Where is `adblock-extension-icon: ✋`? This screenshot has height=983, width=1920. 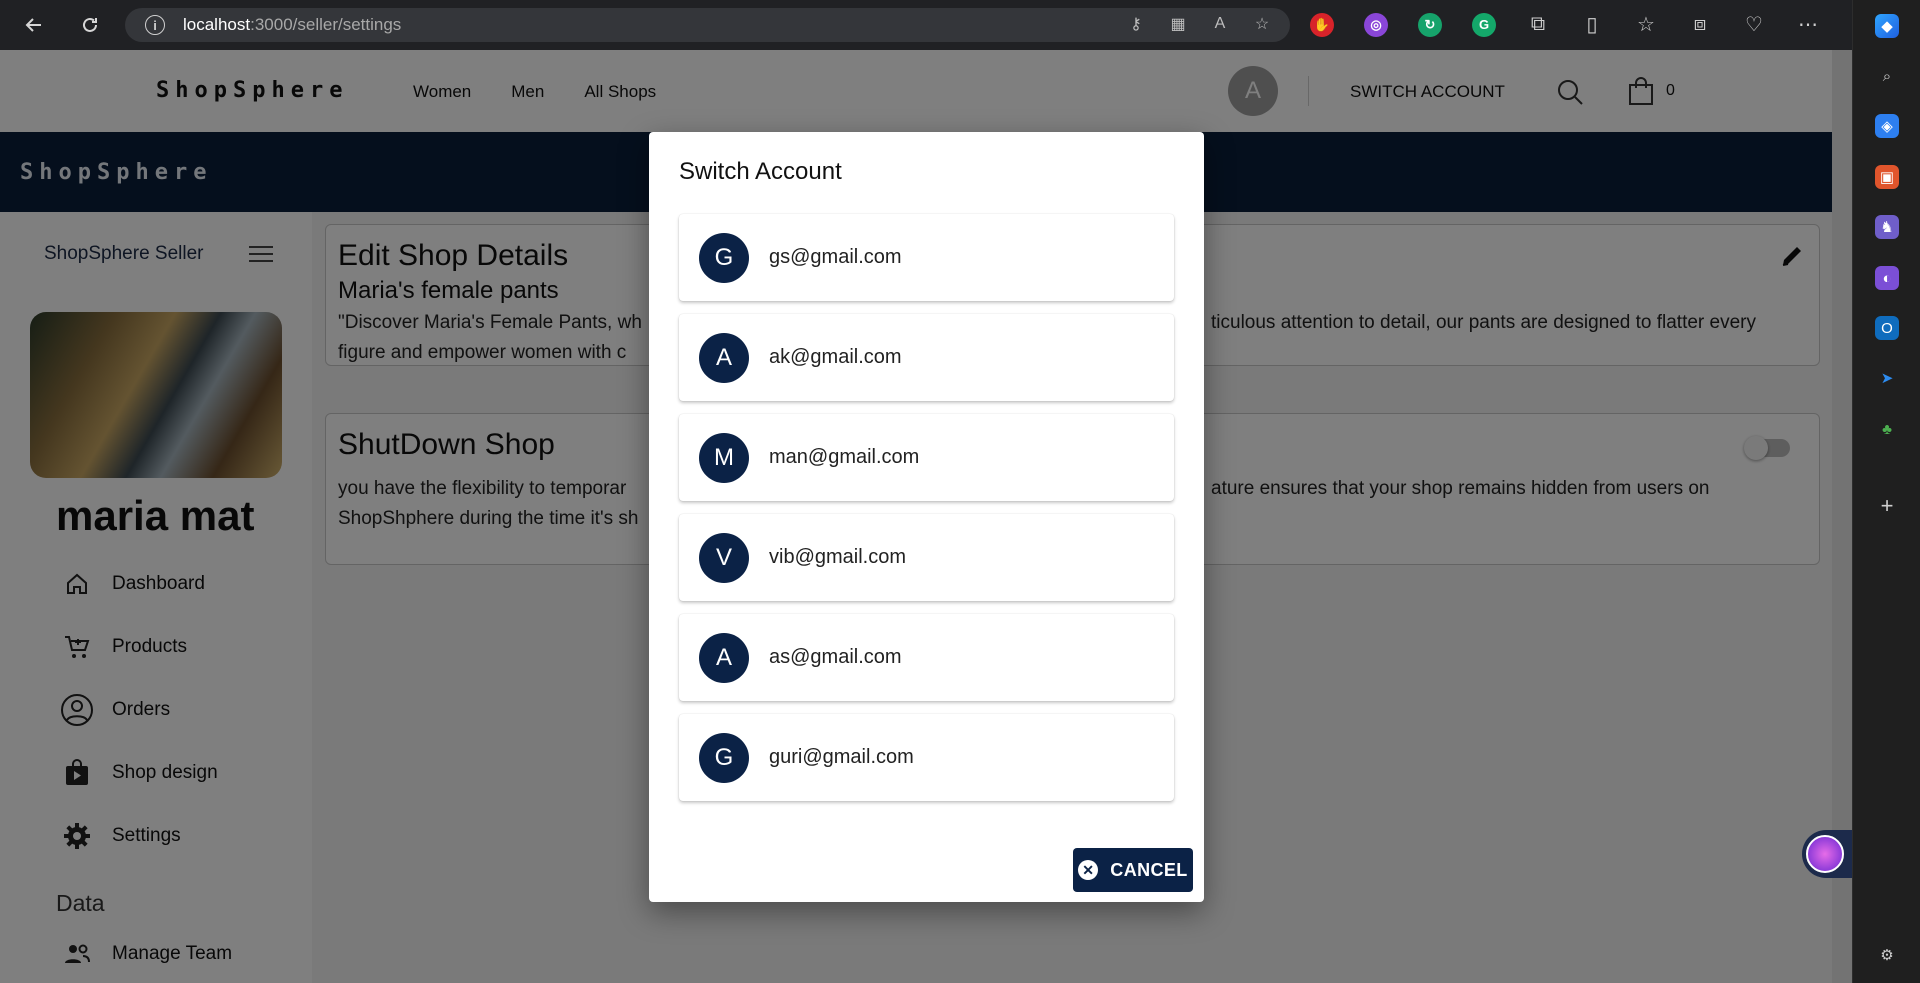 adblock-extension-icon: ✋ is located at coordinates (1322, 24).